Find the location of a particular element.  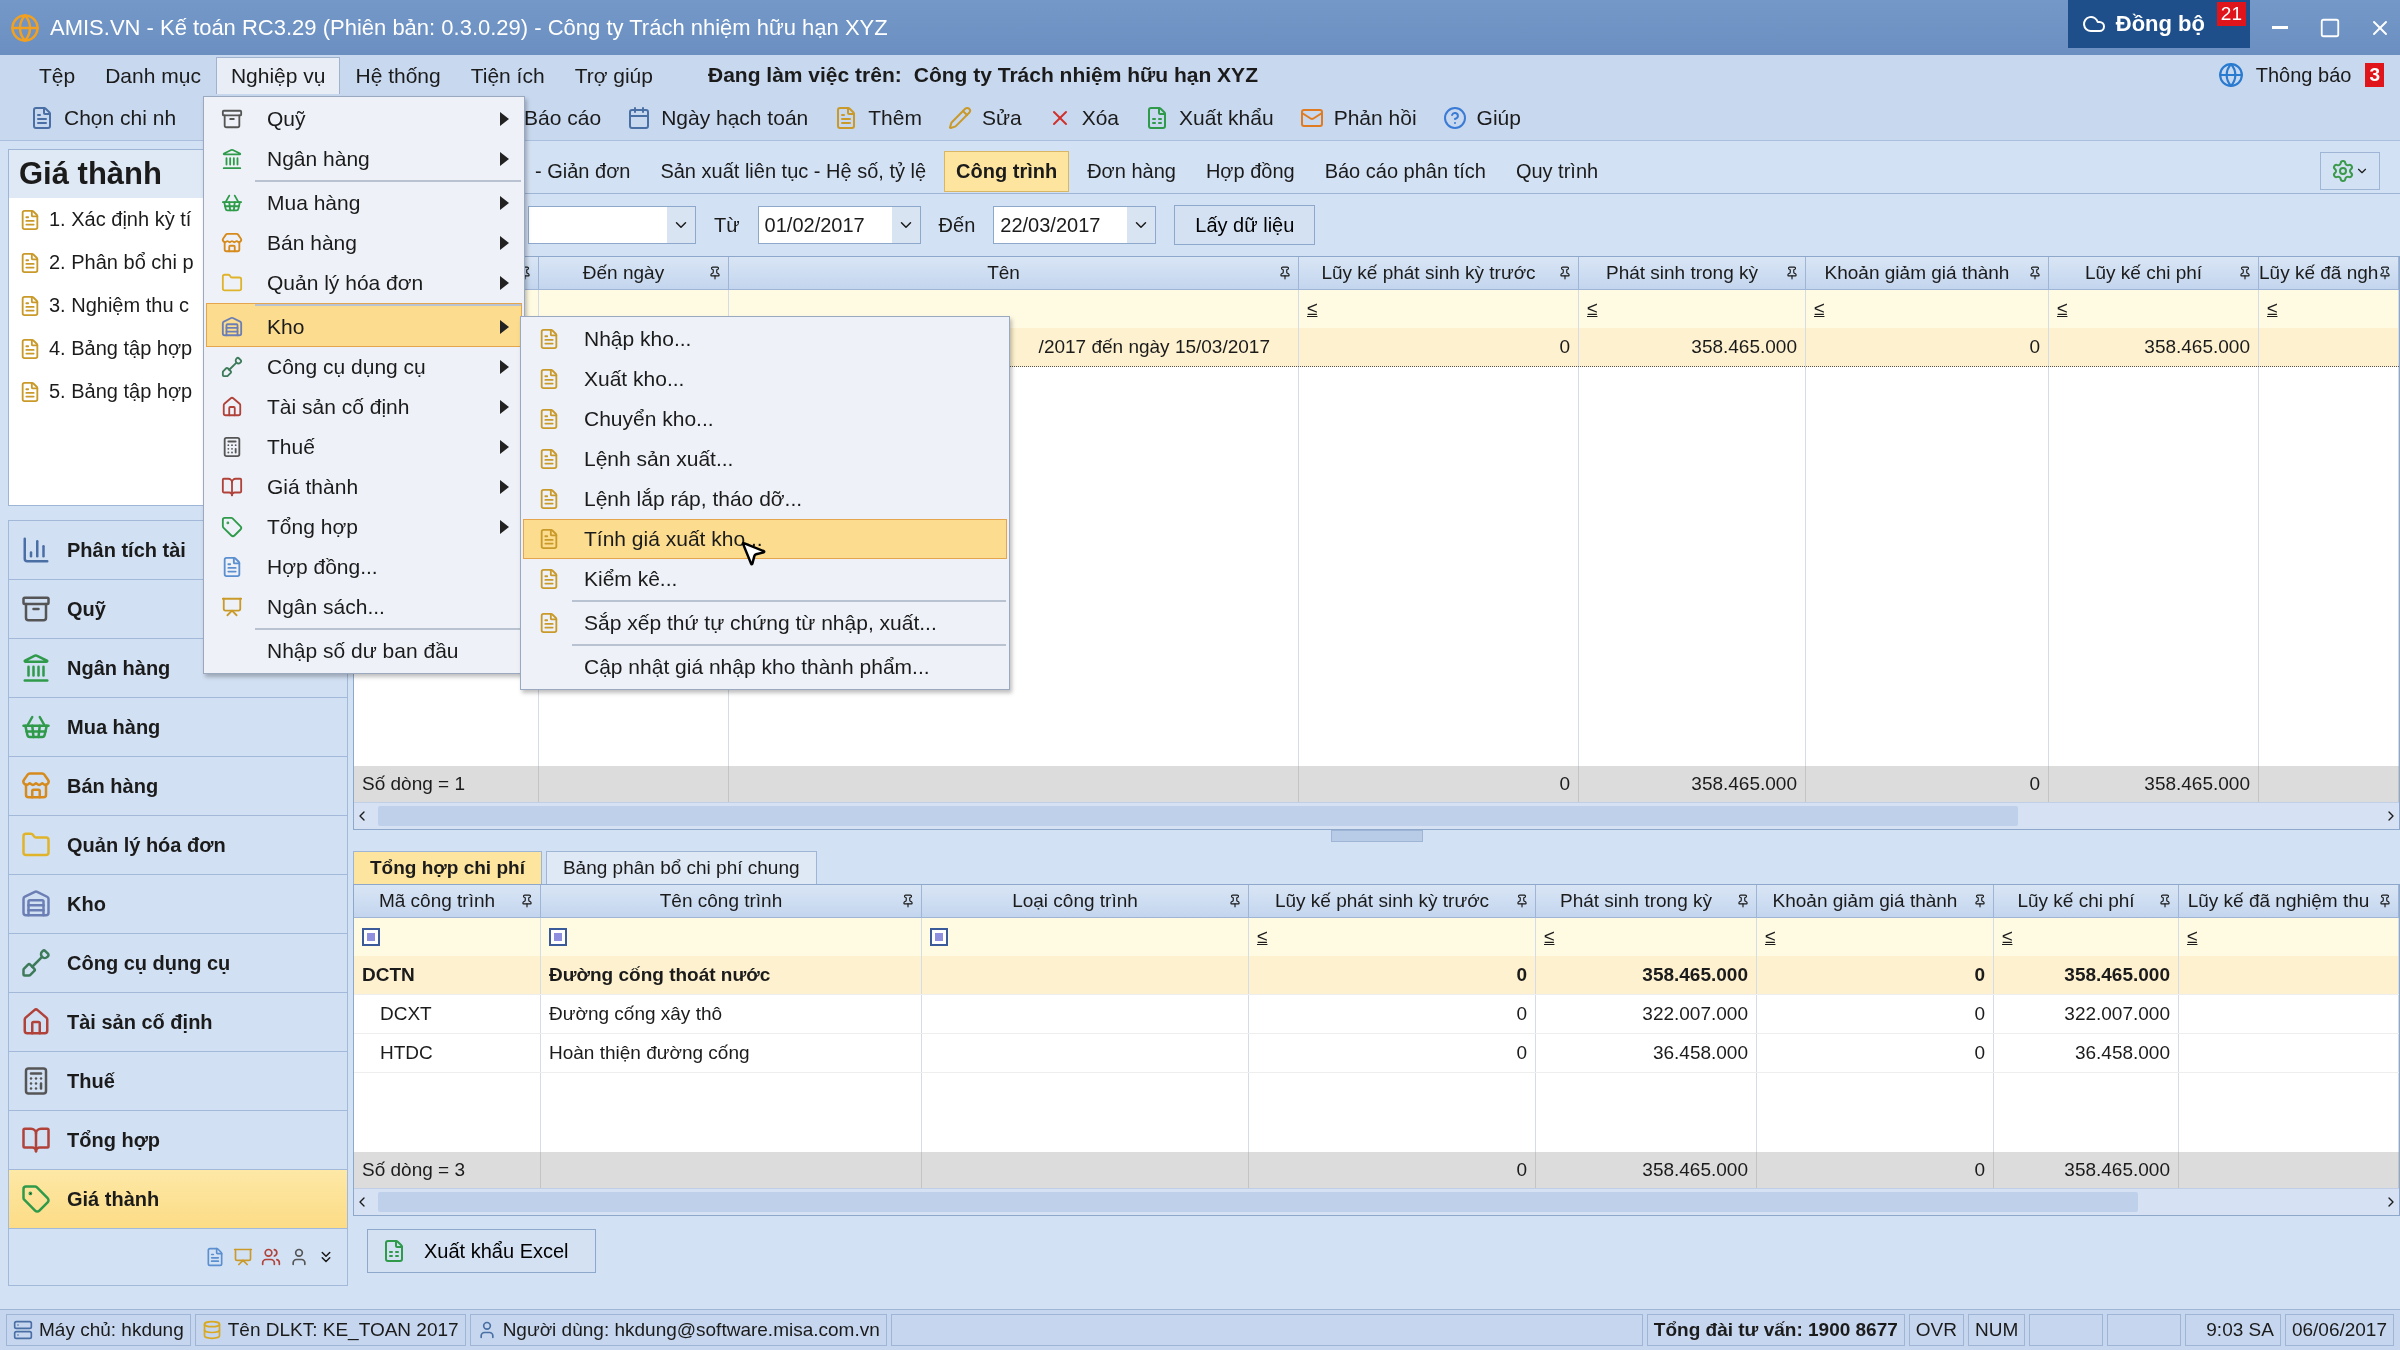

nav-button: Kho is located at coordinates (178, 904).